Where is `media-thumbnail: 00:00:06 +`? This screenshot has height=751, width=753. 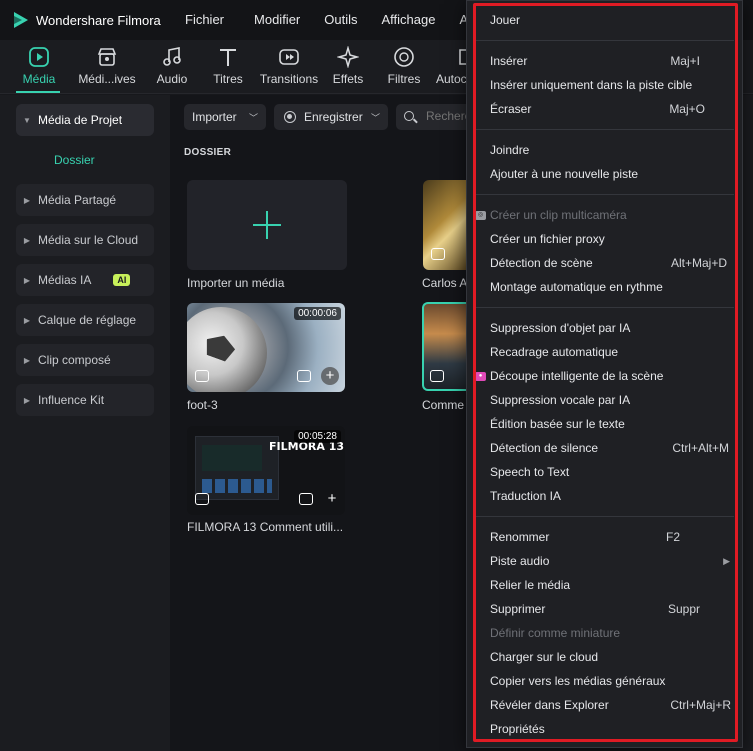 media-thumbnail: 00:00:06 + is located at coordinates (266, 347).